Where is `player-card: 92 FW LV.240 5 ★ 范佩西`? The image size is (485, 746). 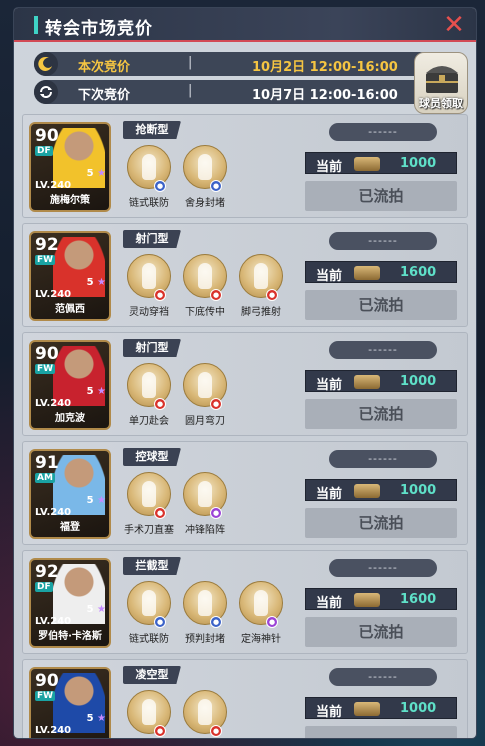 player-card: 92 FW LV.240 5 ★ 范佩西 is located at coordinates (70, 276).